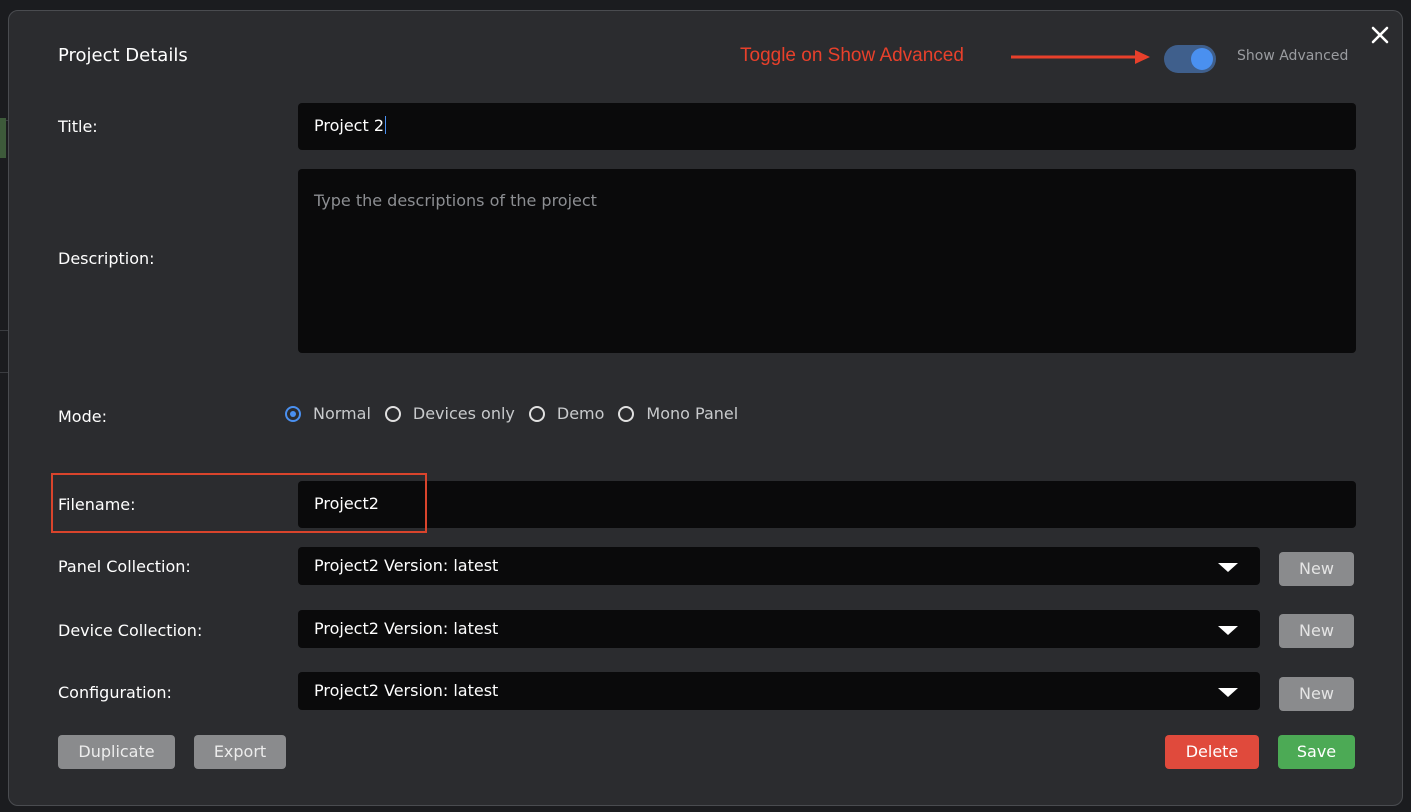 The image size is (1411, 812). What do you see at coordinates (1316, 569) in the screenshot?
I see `new-panel-collection-button: New` at bounding box center [1316, 569].